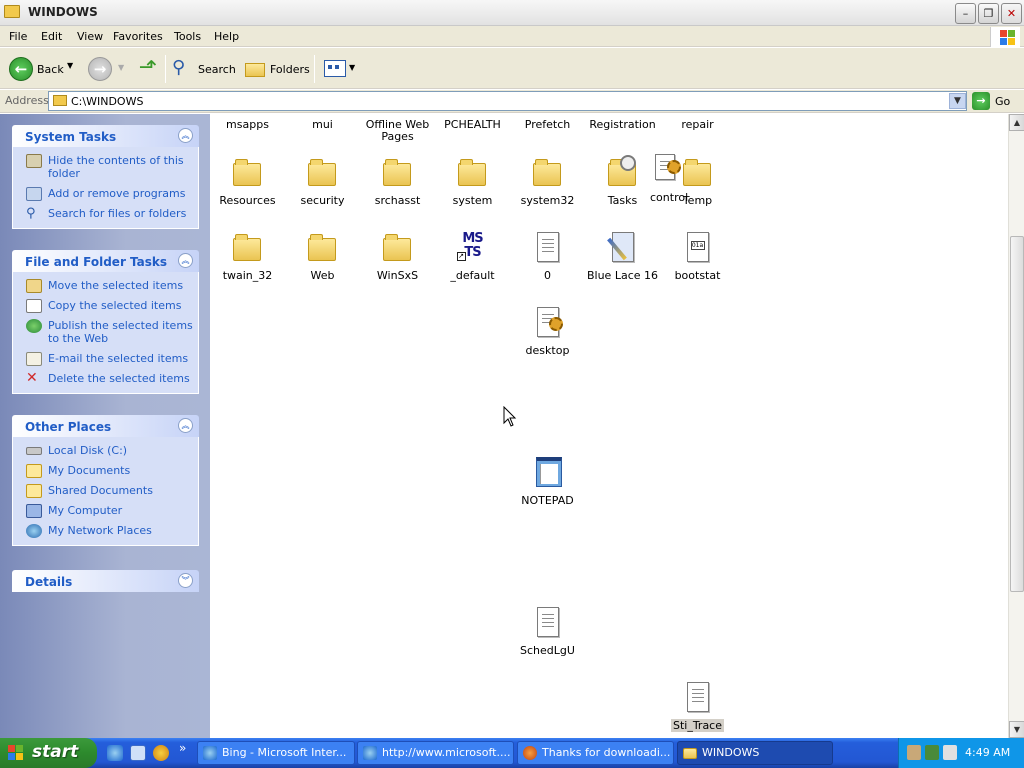  I want to click on mouse-cursor-icon, so click(510, 416).